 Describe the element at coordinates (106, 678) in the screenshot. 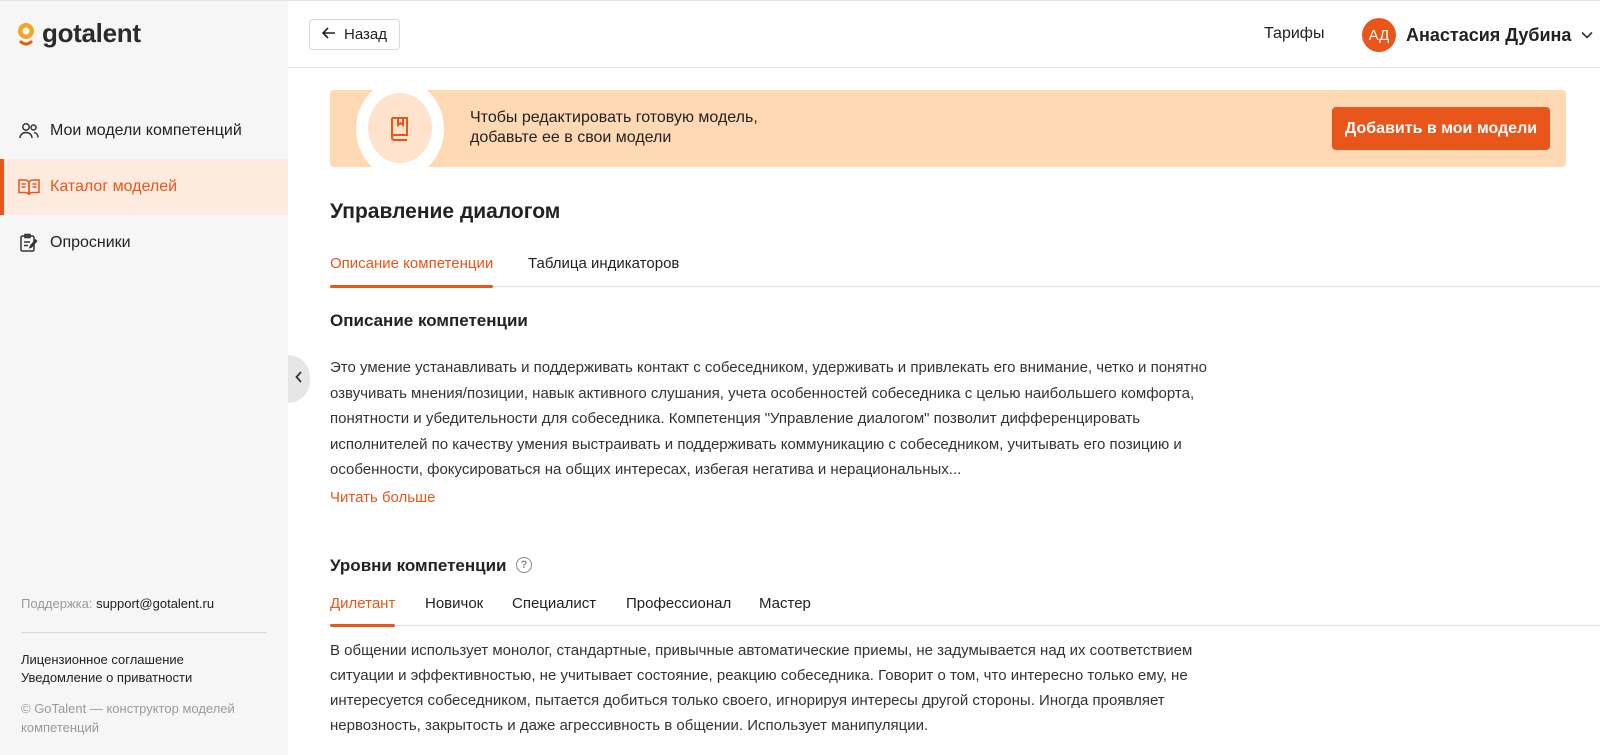

I see `privacy-link: Уведомление о приватности` at that location.